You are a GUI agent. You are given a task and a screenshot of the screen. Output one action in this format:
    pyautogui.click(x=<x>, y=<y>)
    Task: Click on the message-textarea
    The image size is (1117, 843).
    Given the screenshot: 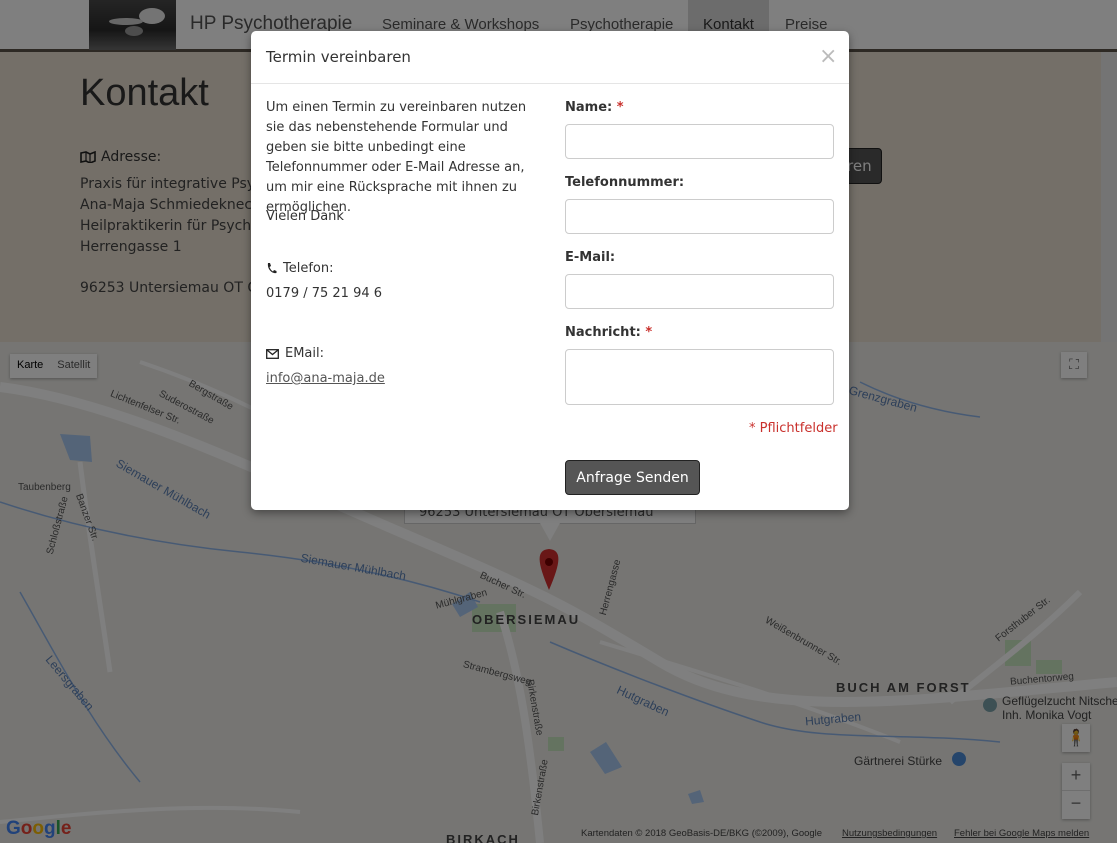 What is the action you would take?
    pyautogui.click(x=699, y=377)
    